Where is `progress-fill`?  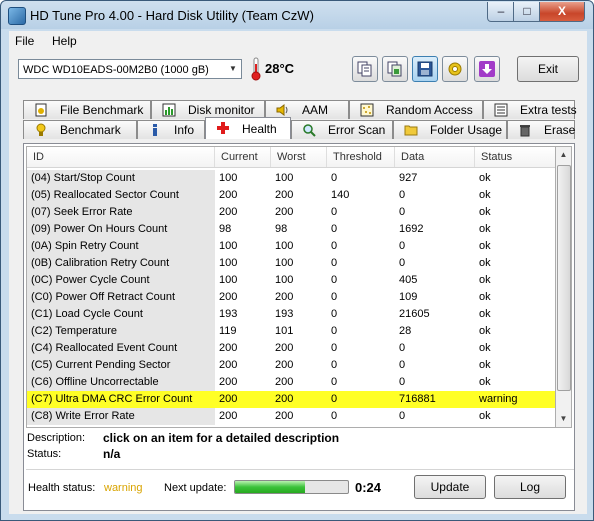 progress-fill is located at coordinates (270, 487).